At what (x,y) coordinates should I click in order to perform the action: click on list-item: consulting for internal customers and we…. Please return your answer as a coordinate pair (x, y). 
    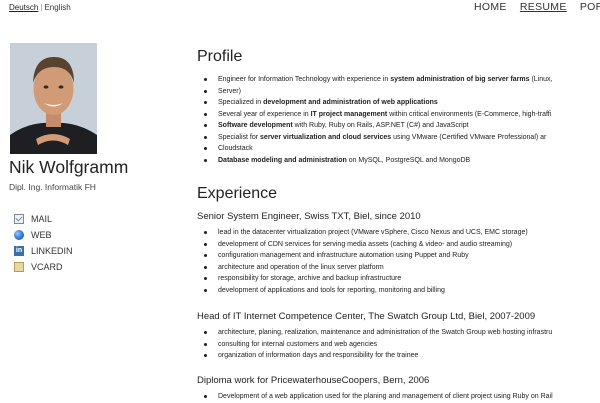
    Looking at the image, I should click on (402, 345).